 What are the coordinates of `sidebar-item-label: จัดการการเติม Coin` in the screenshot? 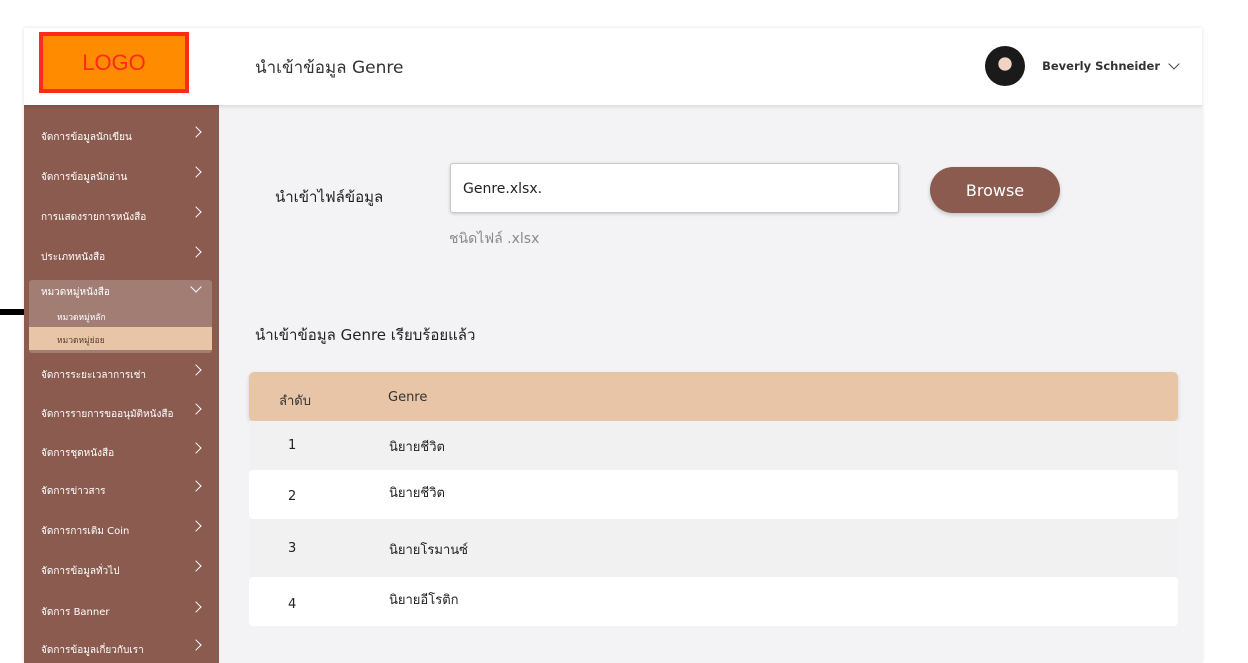 It's located at (85, 531).